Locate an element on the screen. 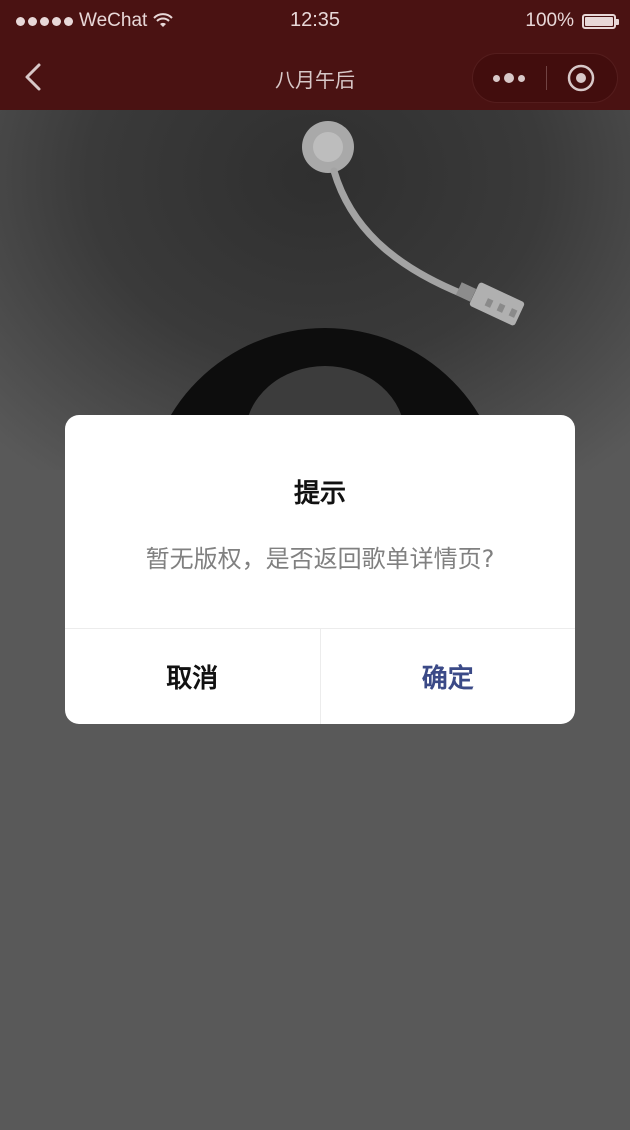 The width and height of the screenshot is (630, 1130). target-close-icon is located at coordinates (581, 78).